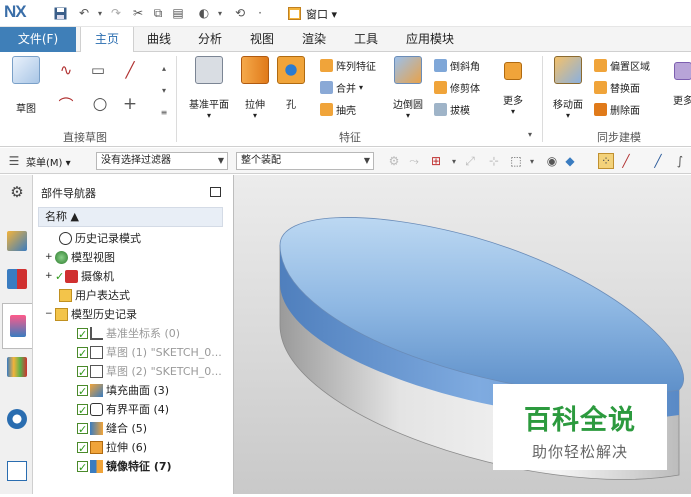 This screenshot has width=691, height=497. Describe the element at coordinates (617, 87) in the screenshot. I see `replace-face-button: 替换面` at that location.